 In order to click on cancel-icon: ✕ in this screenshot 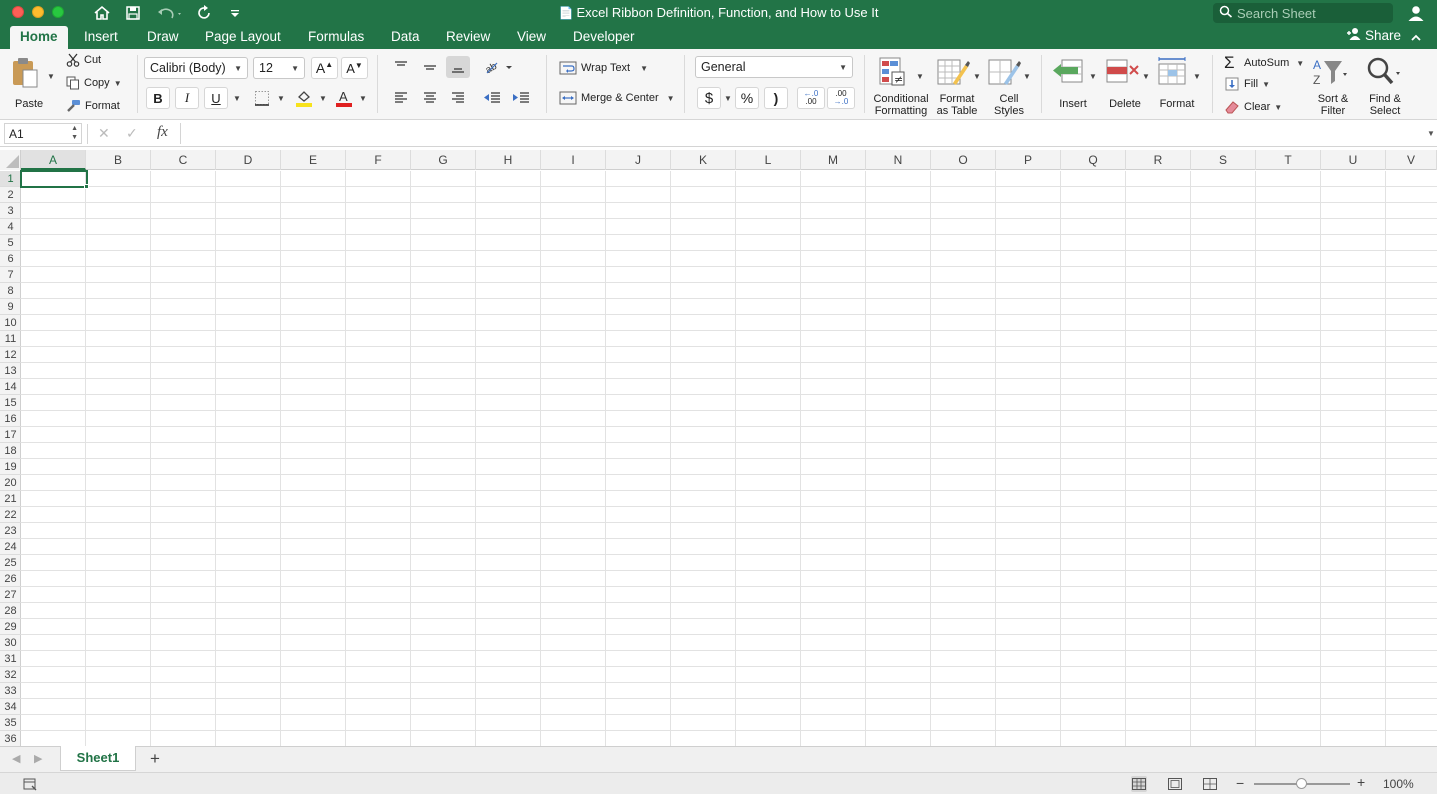, I will do `click(104, 133)`.